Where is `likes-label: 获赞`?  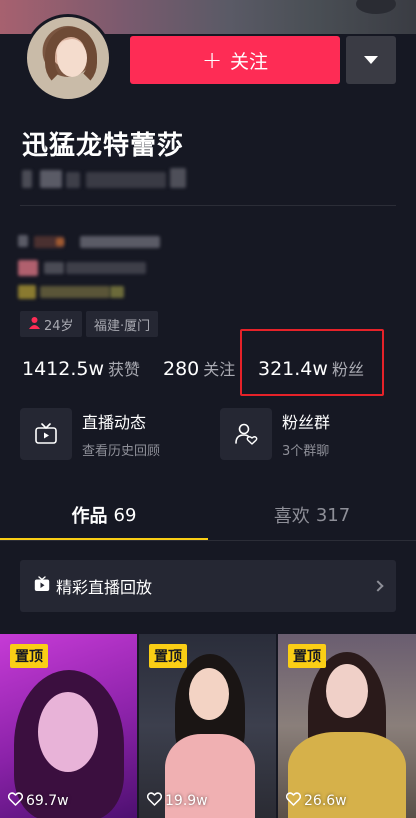
likes-label: 获赞 is located at coordinates (124, 369).